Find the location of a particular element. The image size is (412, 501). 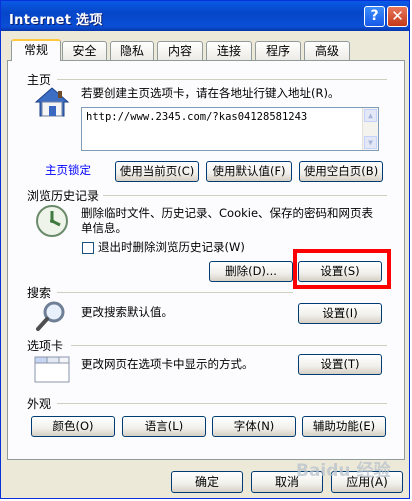

appearance-section-label: 外观 is located at coordinates (39, 404).